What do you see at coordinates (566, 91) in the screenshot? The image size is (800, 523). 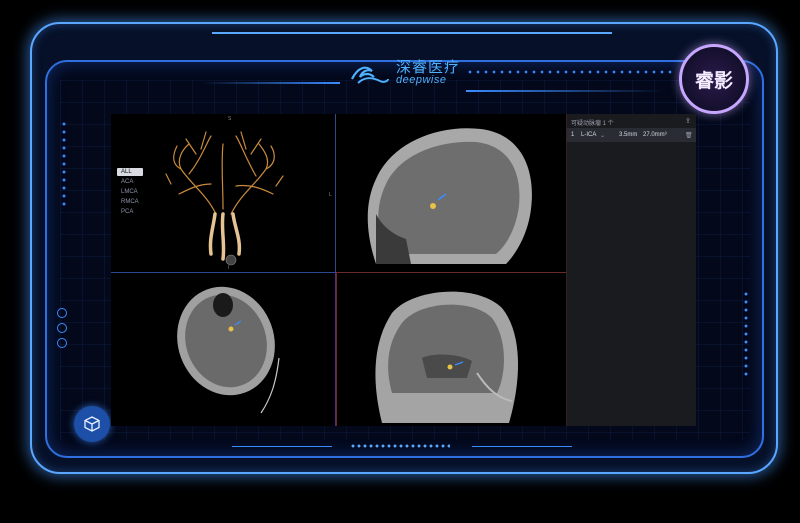 I see `header-line-right` at bounding box center [566, 91].